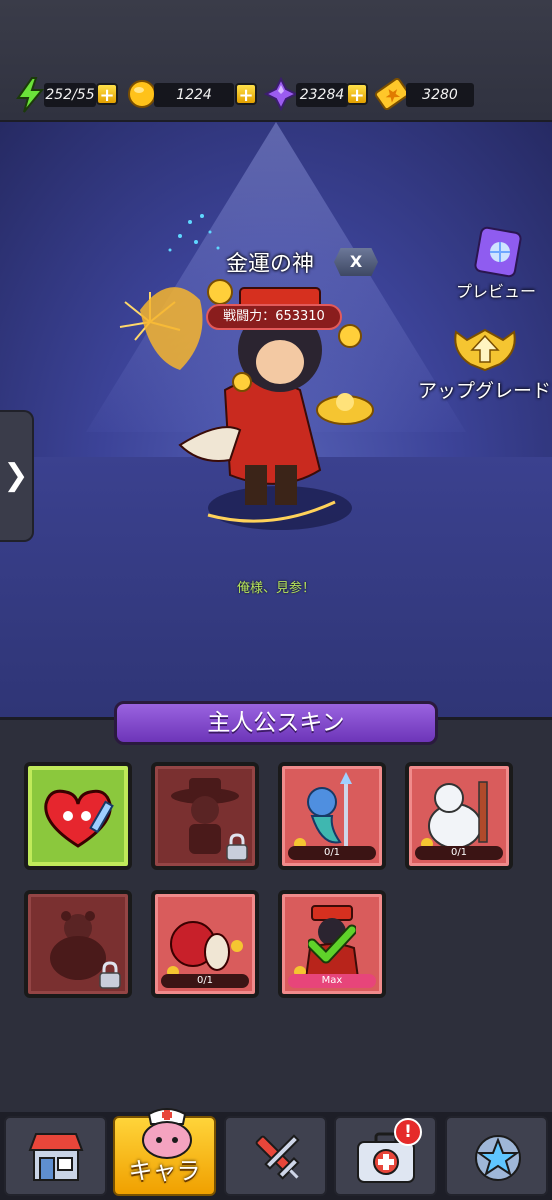  I want to click on heart-sword-icon, so click(79, 818).